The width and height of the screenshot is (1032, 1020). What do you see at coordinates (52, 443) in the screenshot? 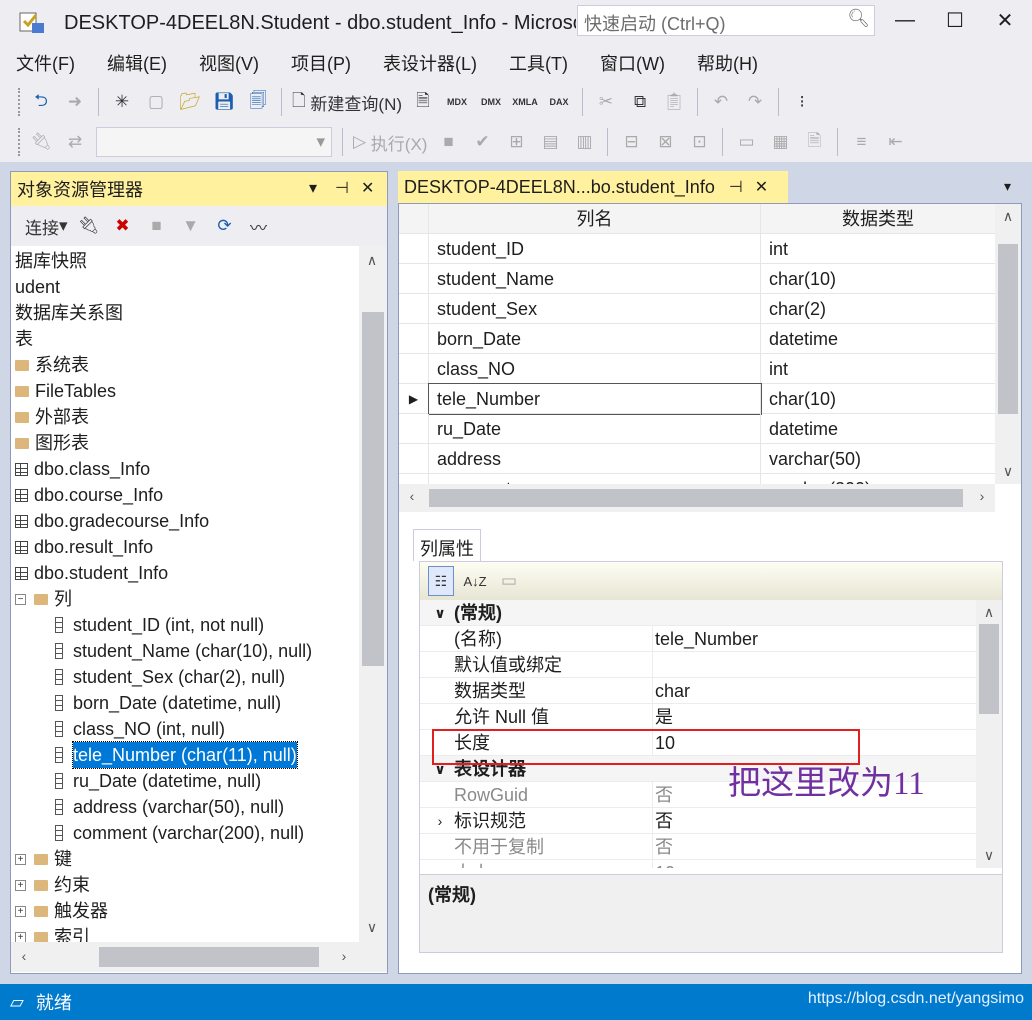
I see `tree-node: 图形表` at bounding box center [52, 443].